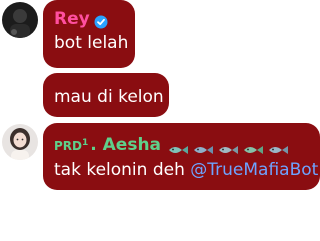 This screenshot has width=320, height=241. What do you see at coordinates (122, 170) in the screenshot?
I see `message-text-plain: tak kelonin deh` at bounding box center [122, 170].